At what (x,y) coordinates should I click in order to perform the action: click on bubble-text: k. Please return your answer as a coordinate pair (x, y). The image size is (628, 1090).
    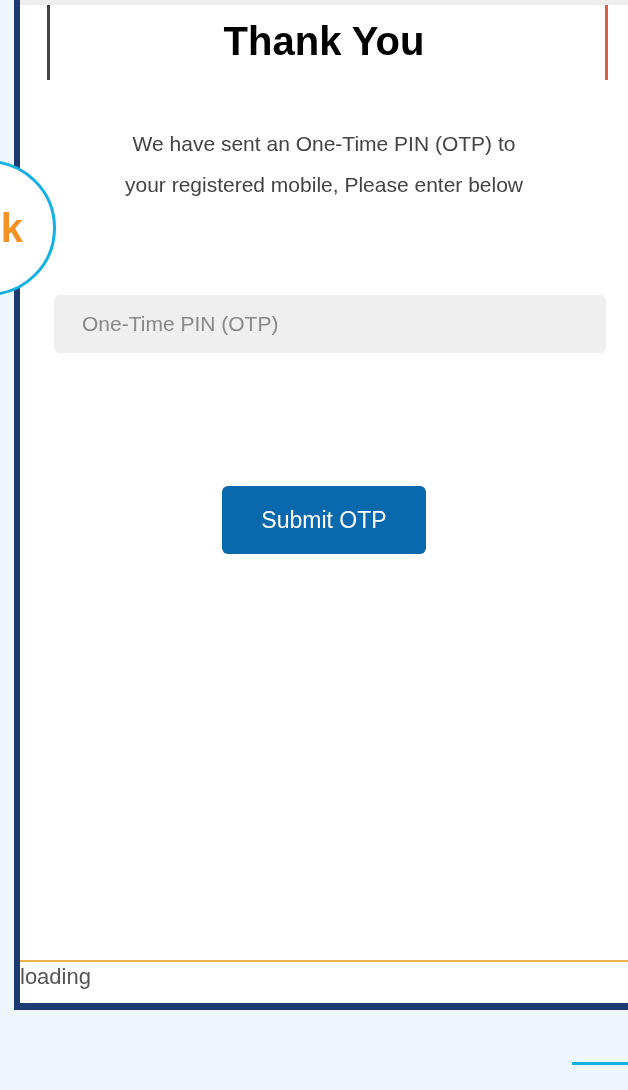
    Looking at the image, I should click on (11, 228).